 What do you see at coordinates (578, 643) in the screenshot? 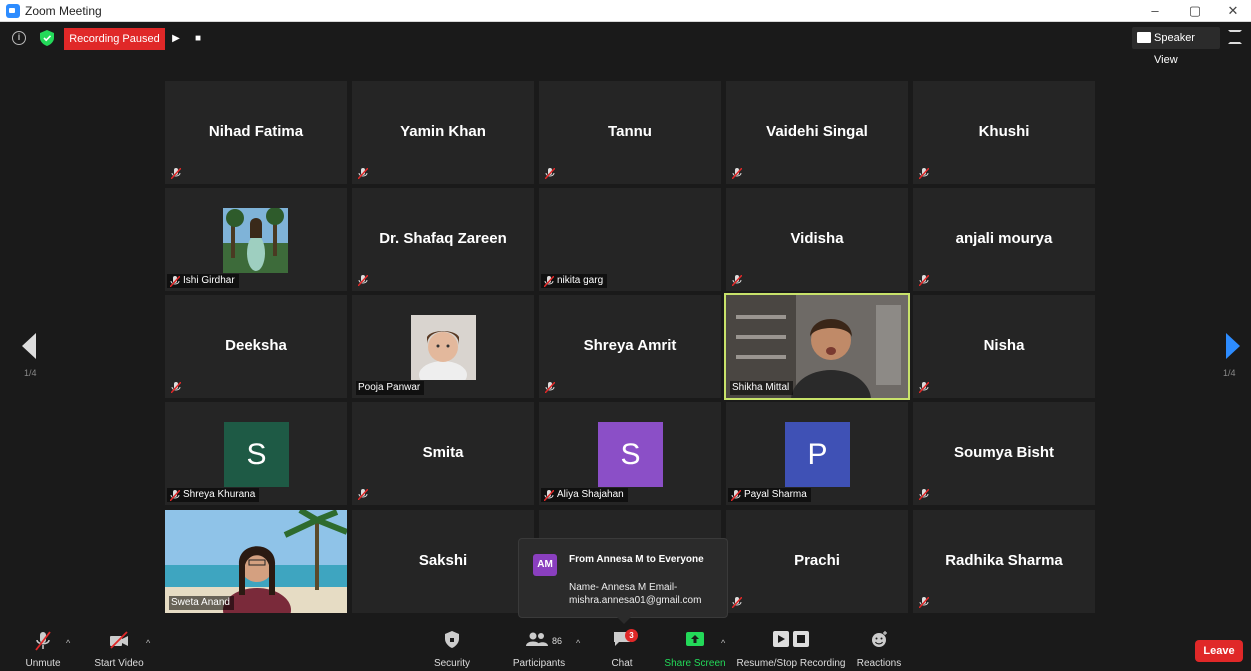
I see `participants-options-caret: ^` at bounding box center [578, 643].